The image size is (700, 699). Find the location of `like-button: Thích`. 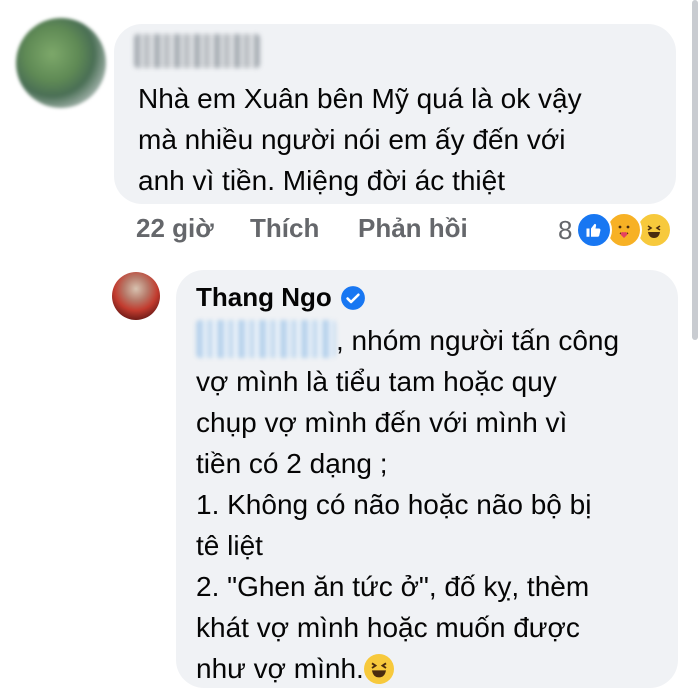

like-button: Thích is located at coordinates (284, 228).